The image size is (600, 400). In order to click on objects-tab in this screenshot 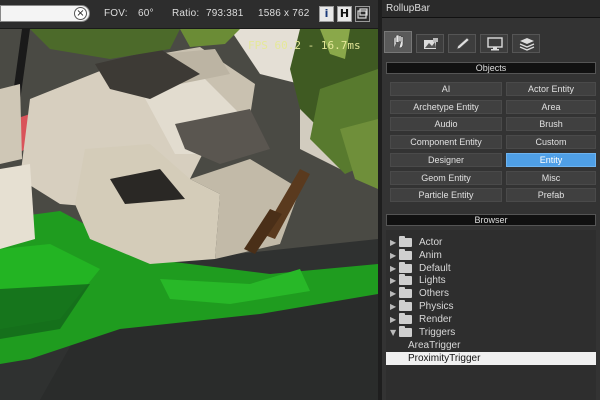, I will do `click(398, 42)`.